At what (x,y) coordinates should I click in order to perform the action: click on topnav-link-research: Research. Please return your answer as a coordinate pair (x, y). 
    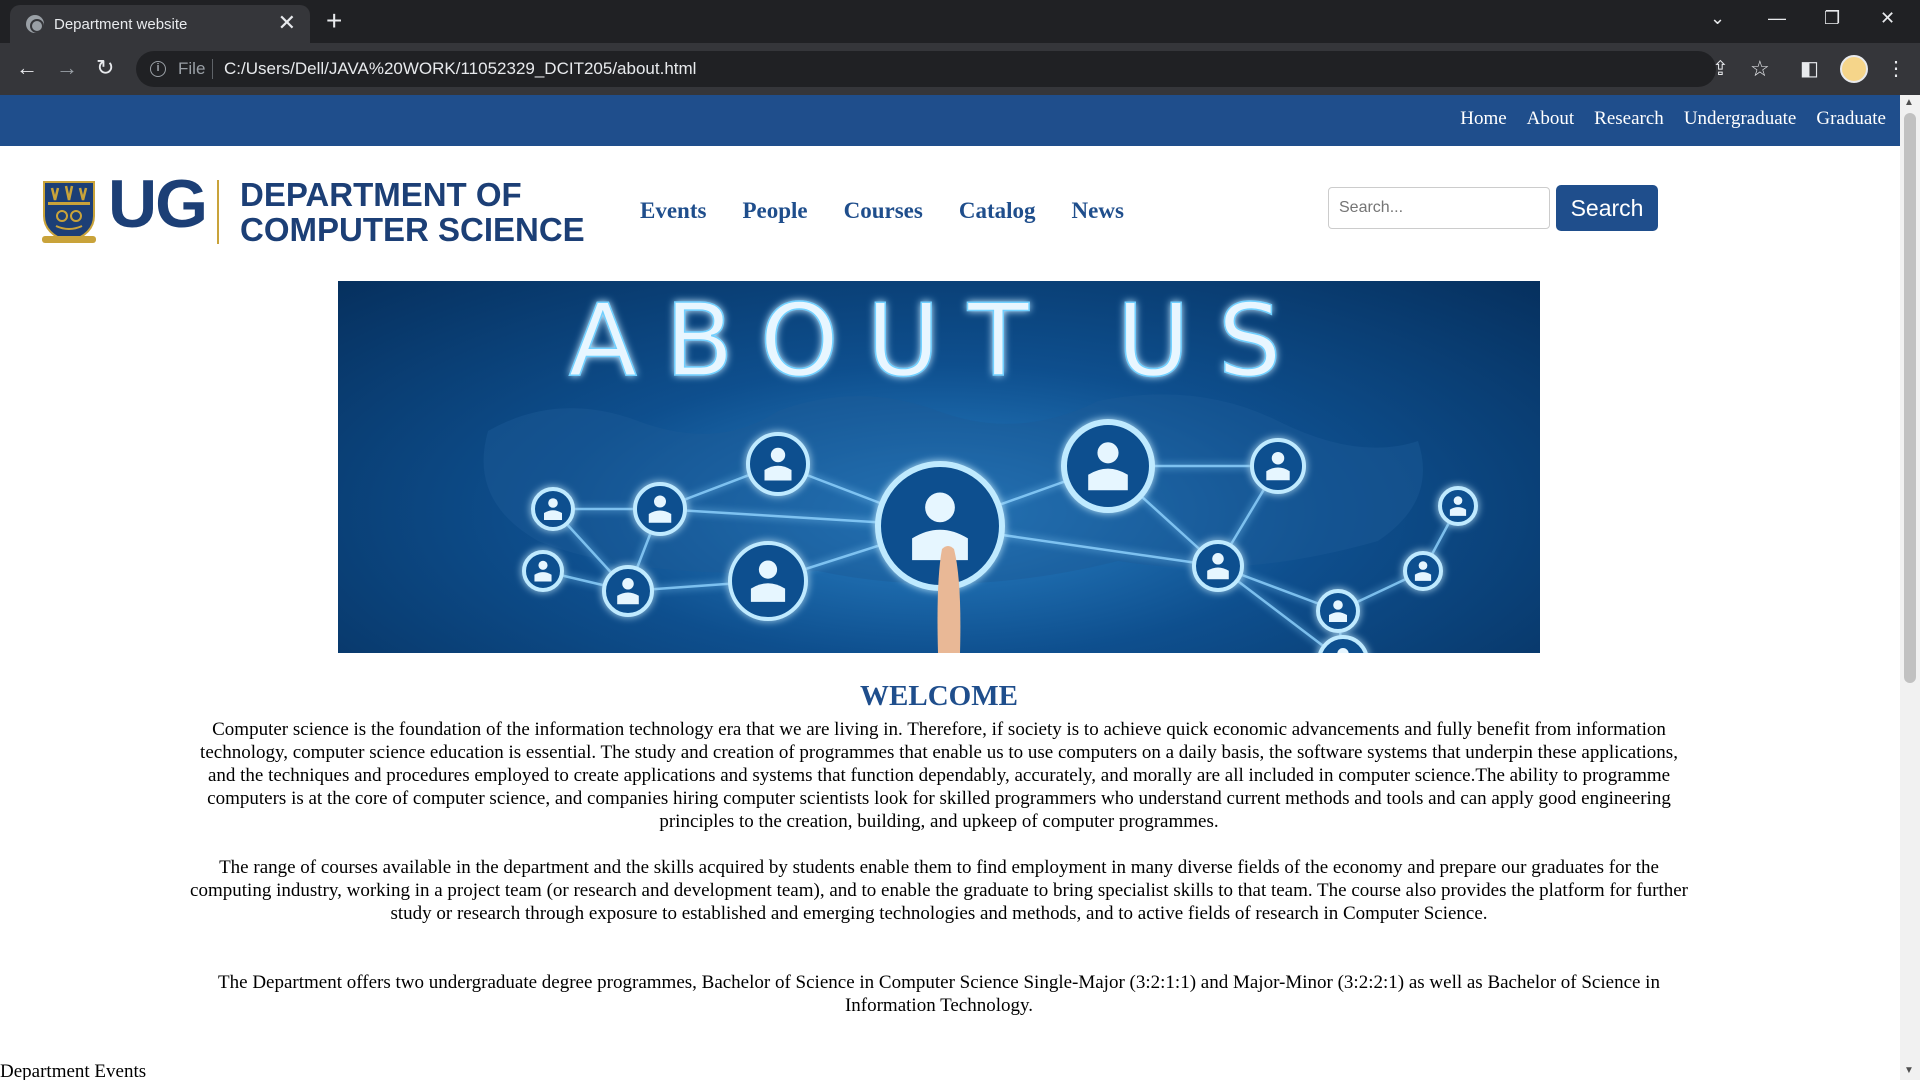
    Looking at the image, I should click on (1629, 119).